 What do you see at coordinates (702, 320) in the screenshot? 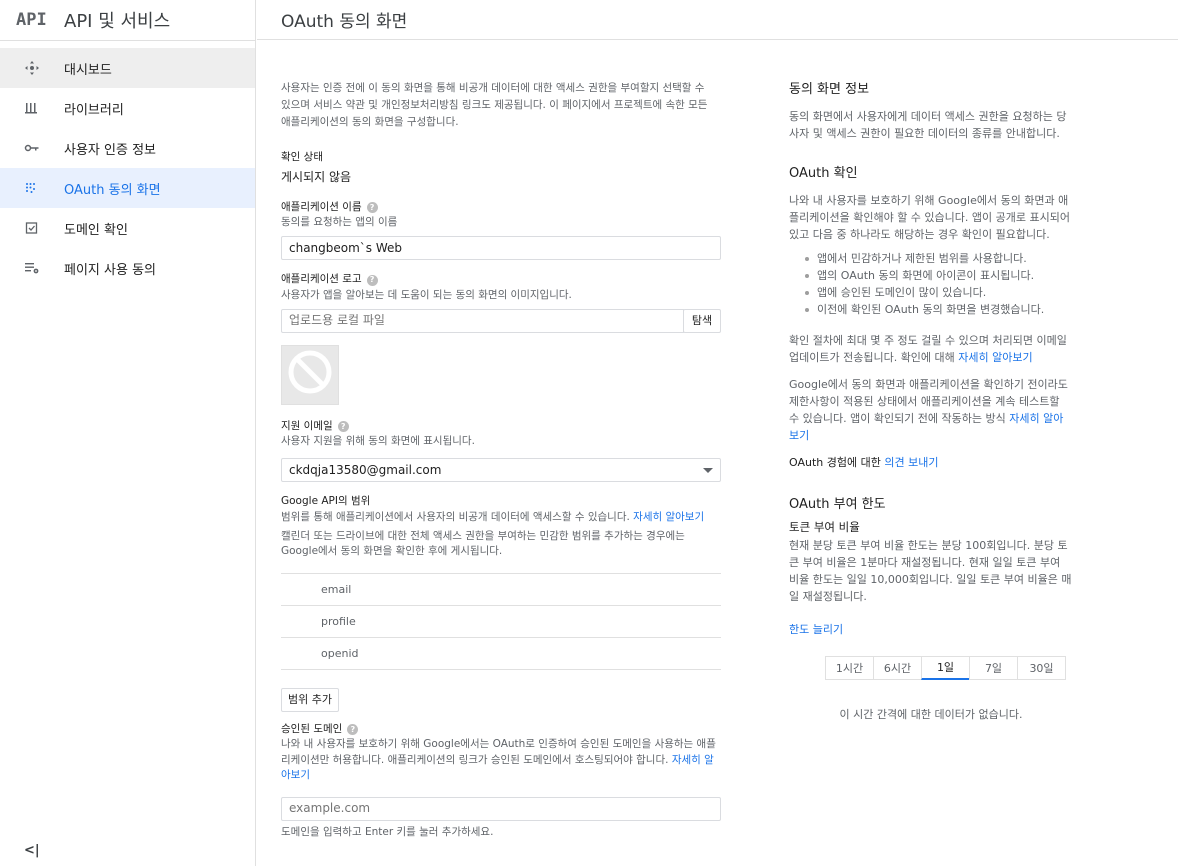
I see `browse-button: 탐색` at bounding box center [702, 320].